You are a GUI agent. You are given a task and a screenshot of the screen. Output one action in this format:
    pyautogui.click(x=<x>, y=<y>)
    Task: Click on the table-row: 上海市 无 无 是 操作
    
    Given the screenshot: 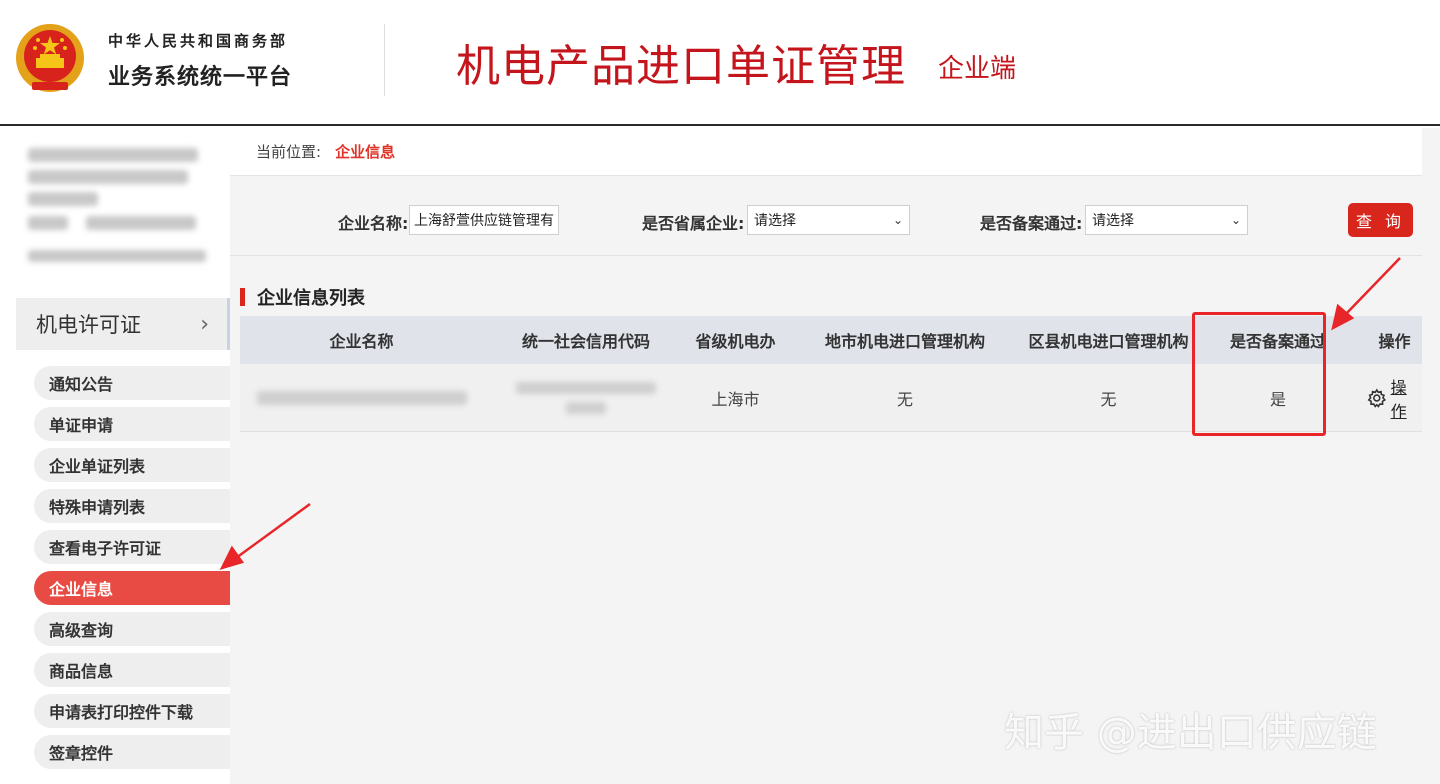 What is the action you would take?
    pyautogui.click(x=831, y=398)
    